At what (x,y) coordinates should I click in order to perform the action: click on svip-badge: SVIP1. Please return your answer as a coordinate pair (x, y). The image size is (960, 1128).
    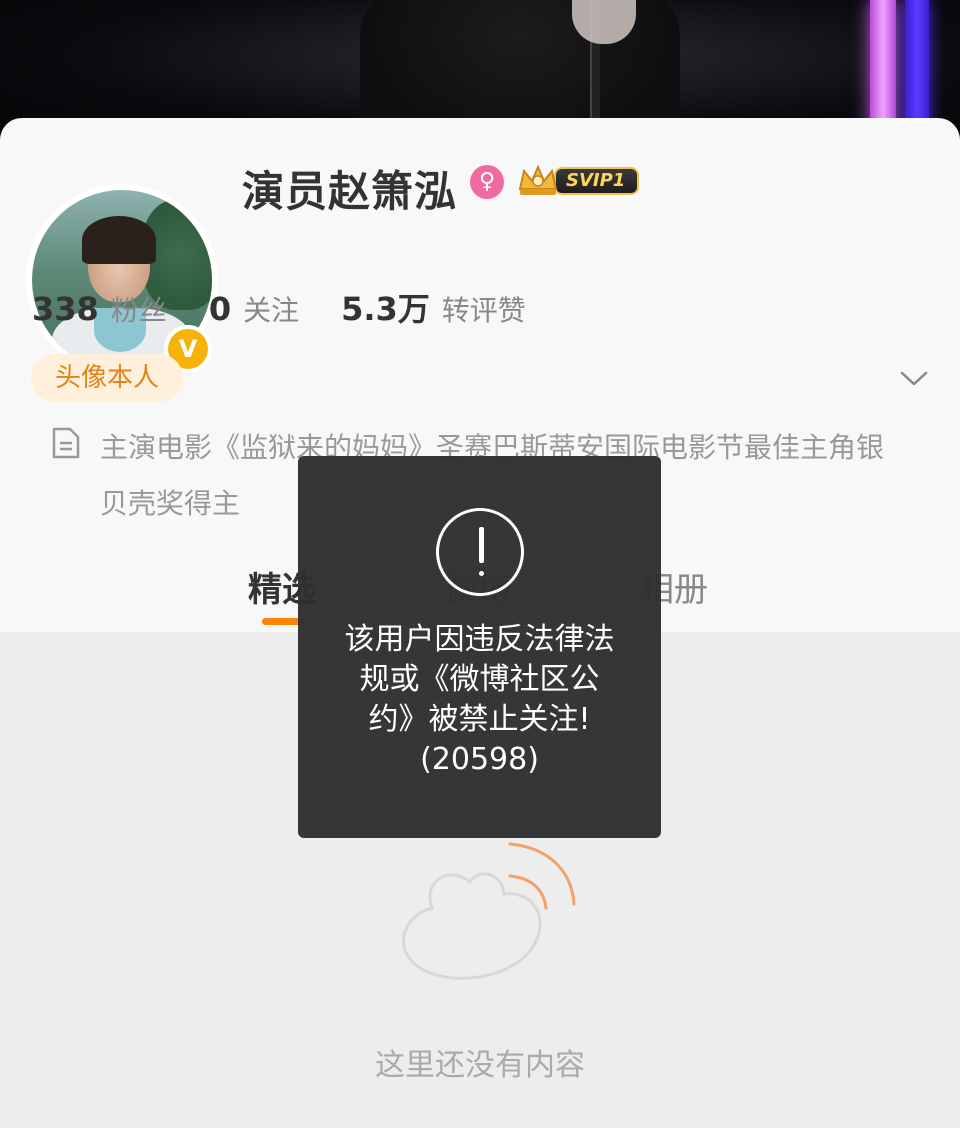
    Looking at the image, I should click on (578, 181).